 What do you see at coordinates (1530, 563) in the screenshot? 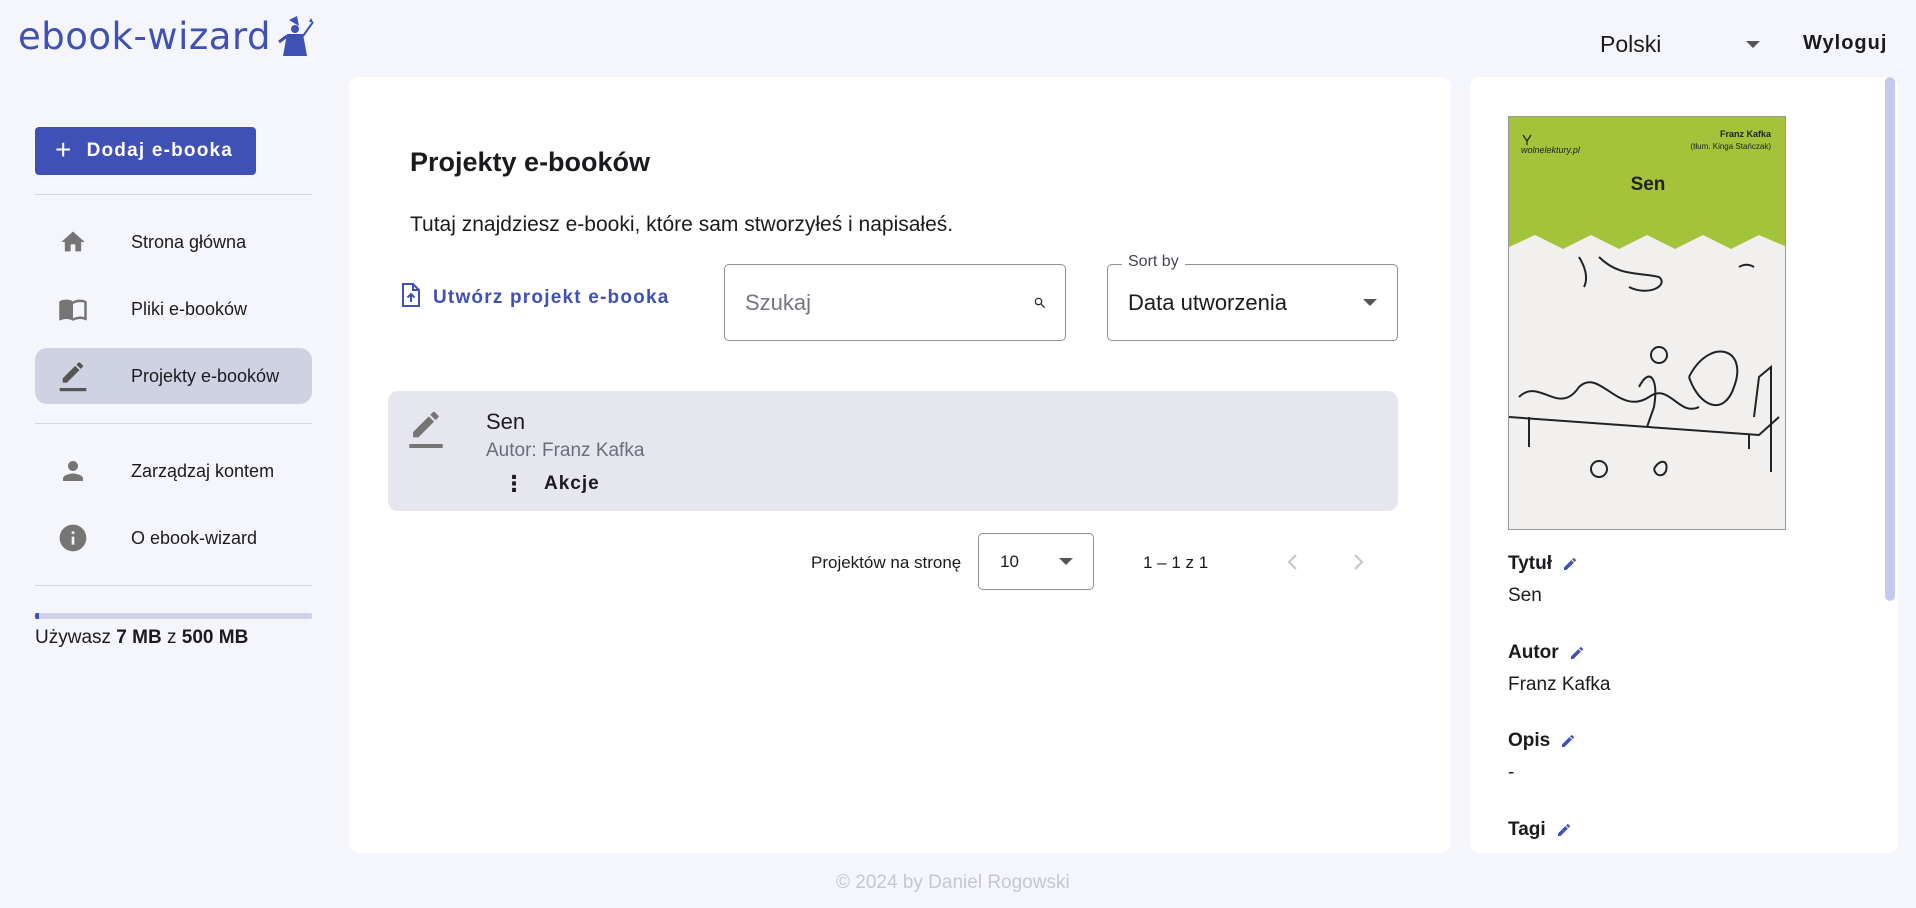
I see `field-title-label: Tytuł` at bounding box center [1530, 563].